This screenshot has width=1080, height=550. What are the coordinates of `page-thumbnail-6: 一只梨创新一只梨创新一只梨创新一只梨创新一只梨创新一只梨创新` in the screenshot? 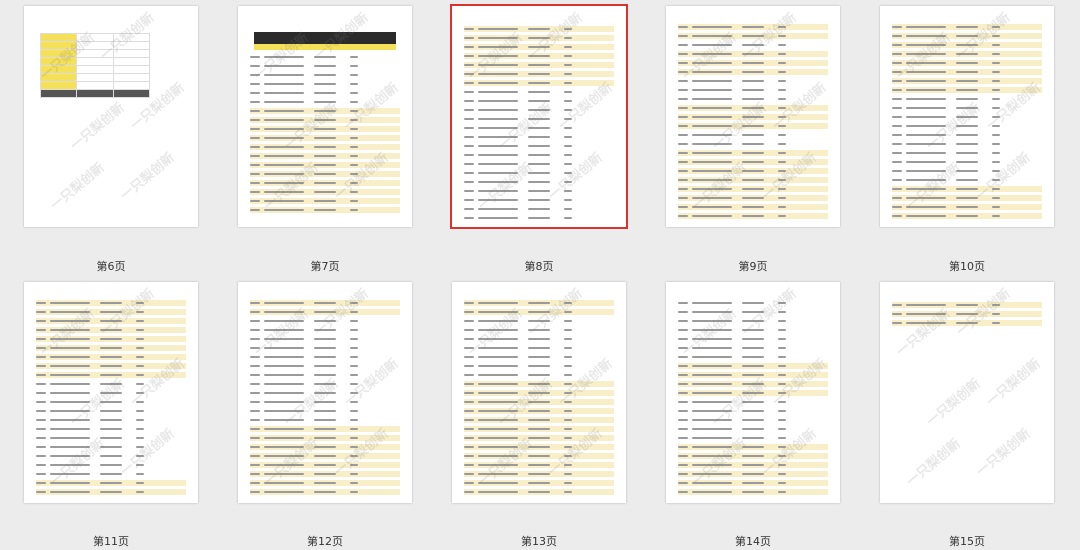 It's located at (111, 116).